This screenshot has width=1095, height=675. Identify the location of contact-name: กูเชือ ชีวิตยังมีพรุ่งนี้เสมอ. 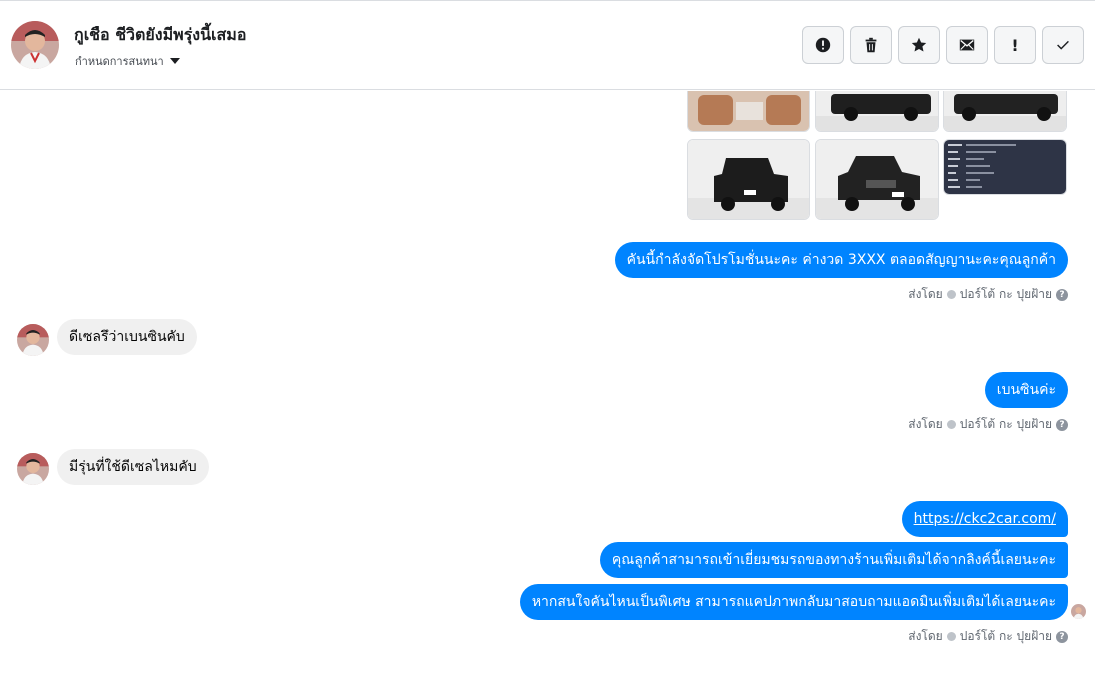
(160, 35).